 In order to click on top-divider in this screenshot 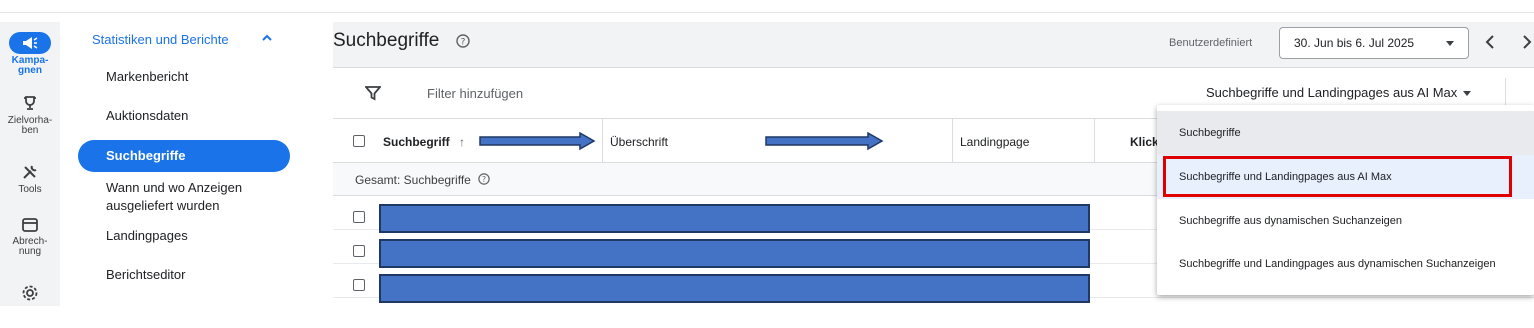, I will do `click(767, 12)`.